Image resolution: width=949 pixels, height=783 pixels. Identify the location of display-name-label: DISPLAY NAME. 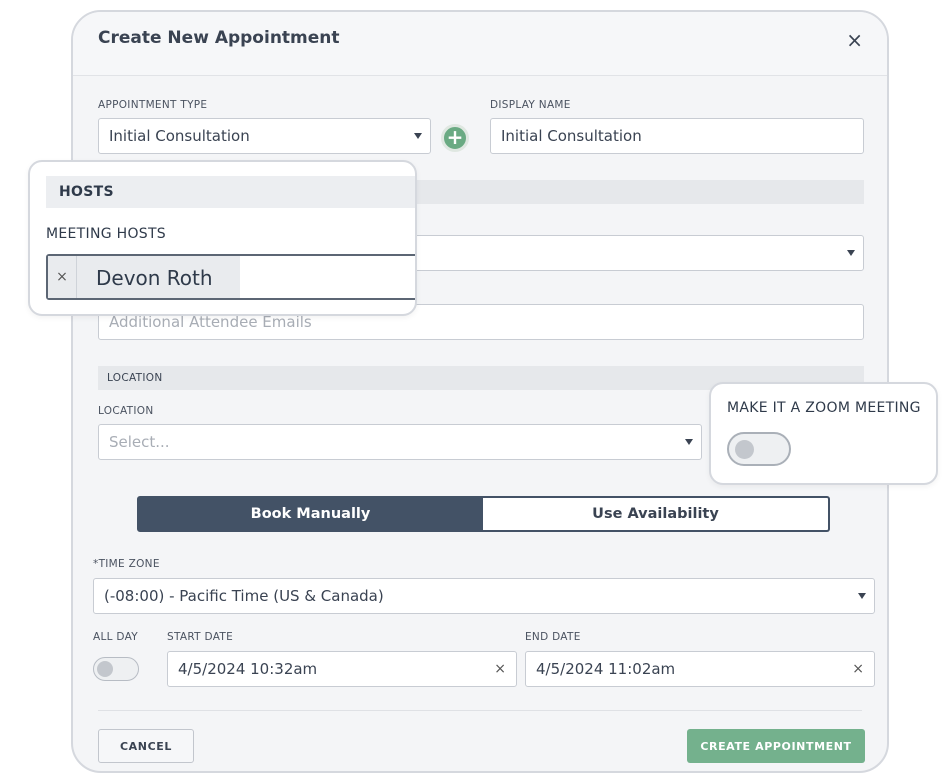
(530, 105).